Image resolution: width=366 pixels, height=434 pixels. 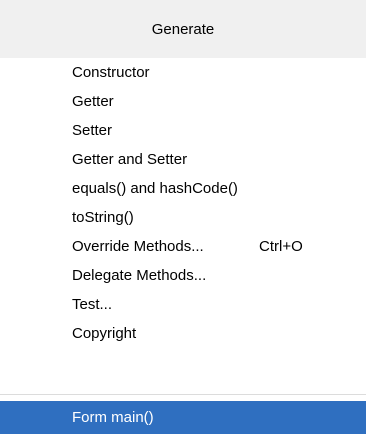 I want to click on menu-separator, so click(x=183, y=394).